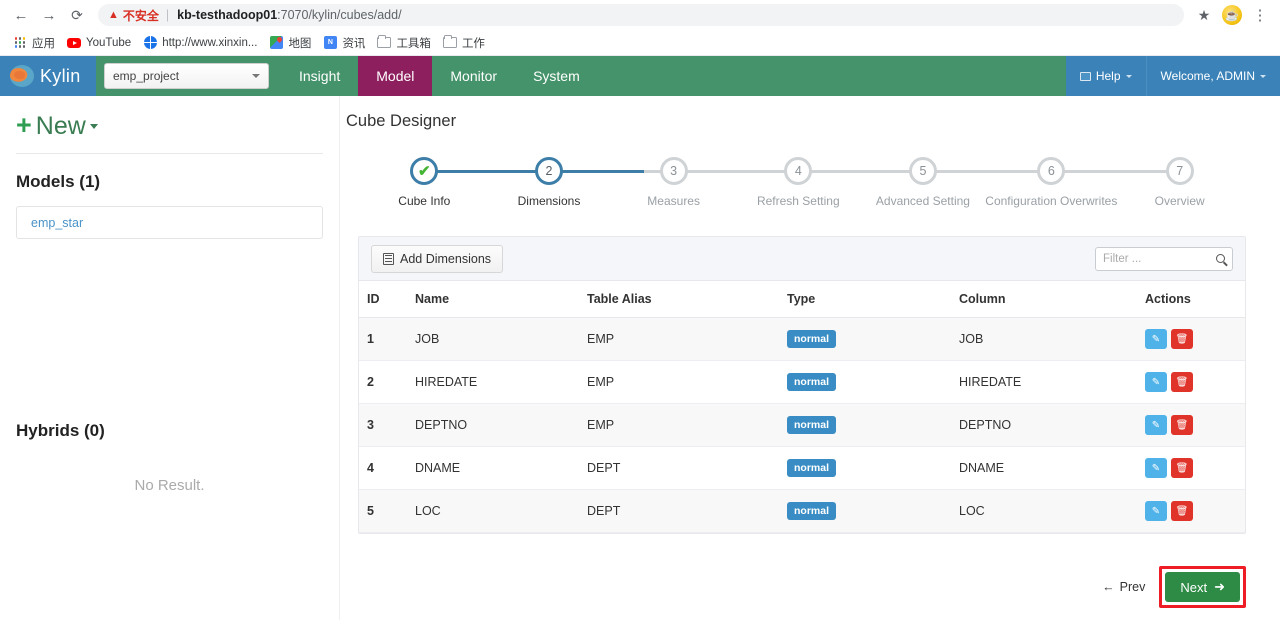  What do you see at coordinates (812, 511) in the screenshot?
I see `type-badge: normal` at bounding box center [812, 511].